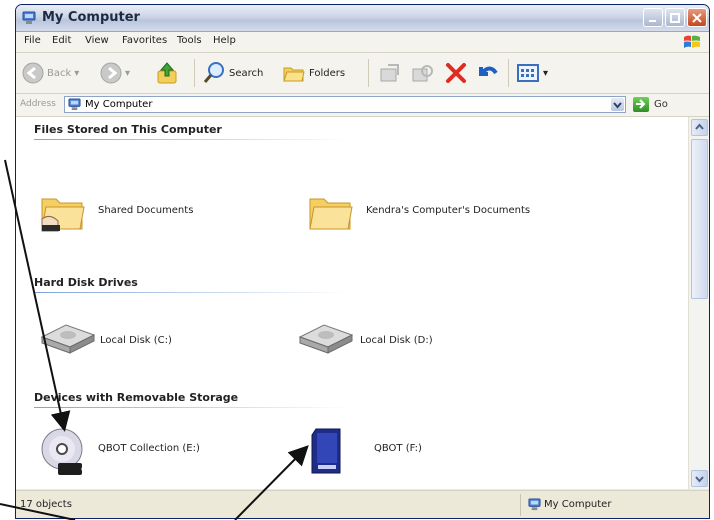 The height and width of the screenshot is (520, 714). What do you see at coordinates (699, 219) in the screenshot?
I see `scroll-thumb` at bounding box center [699, 219].